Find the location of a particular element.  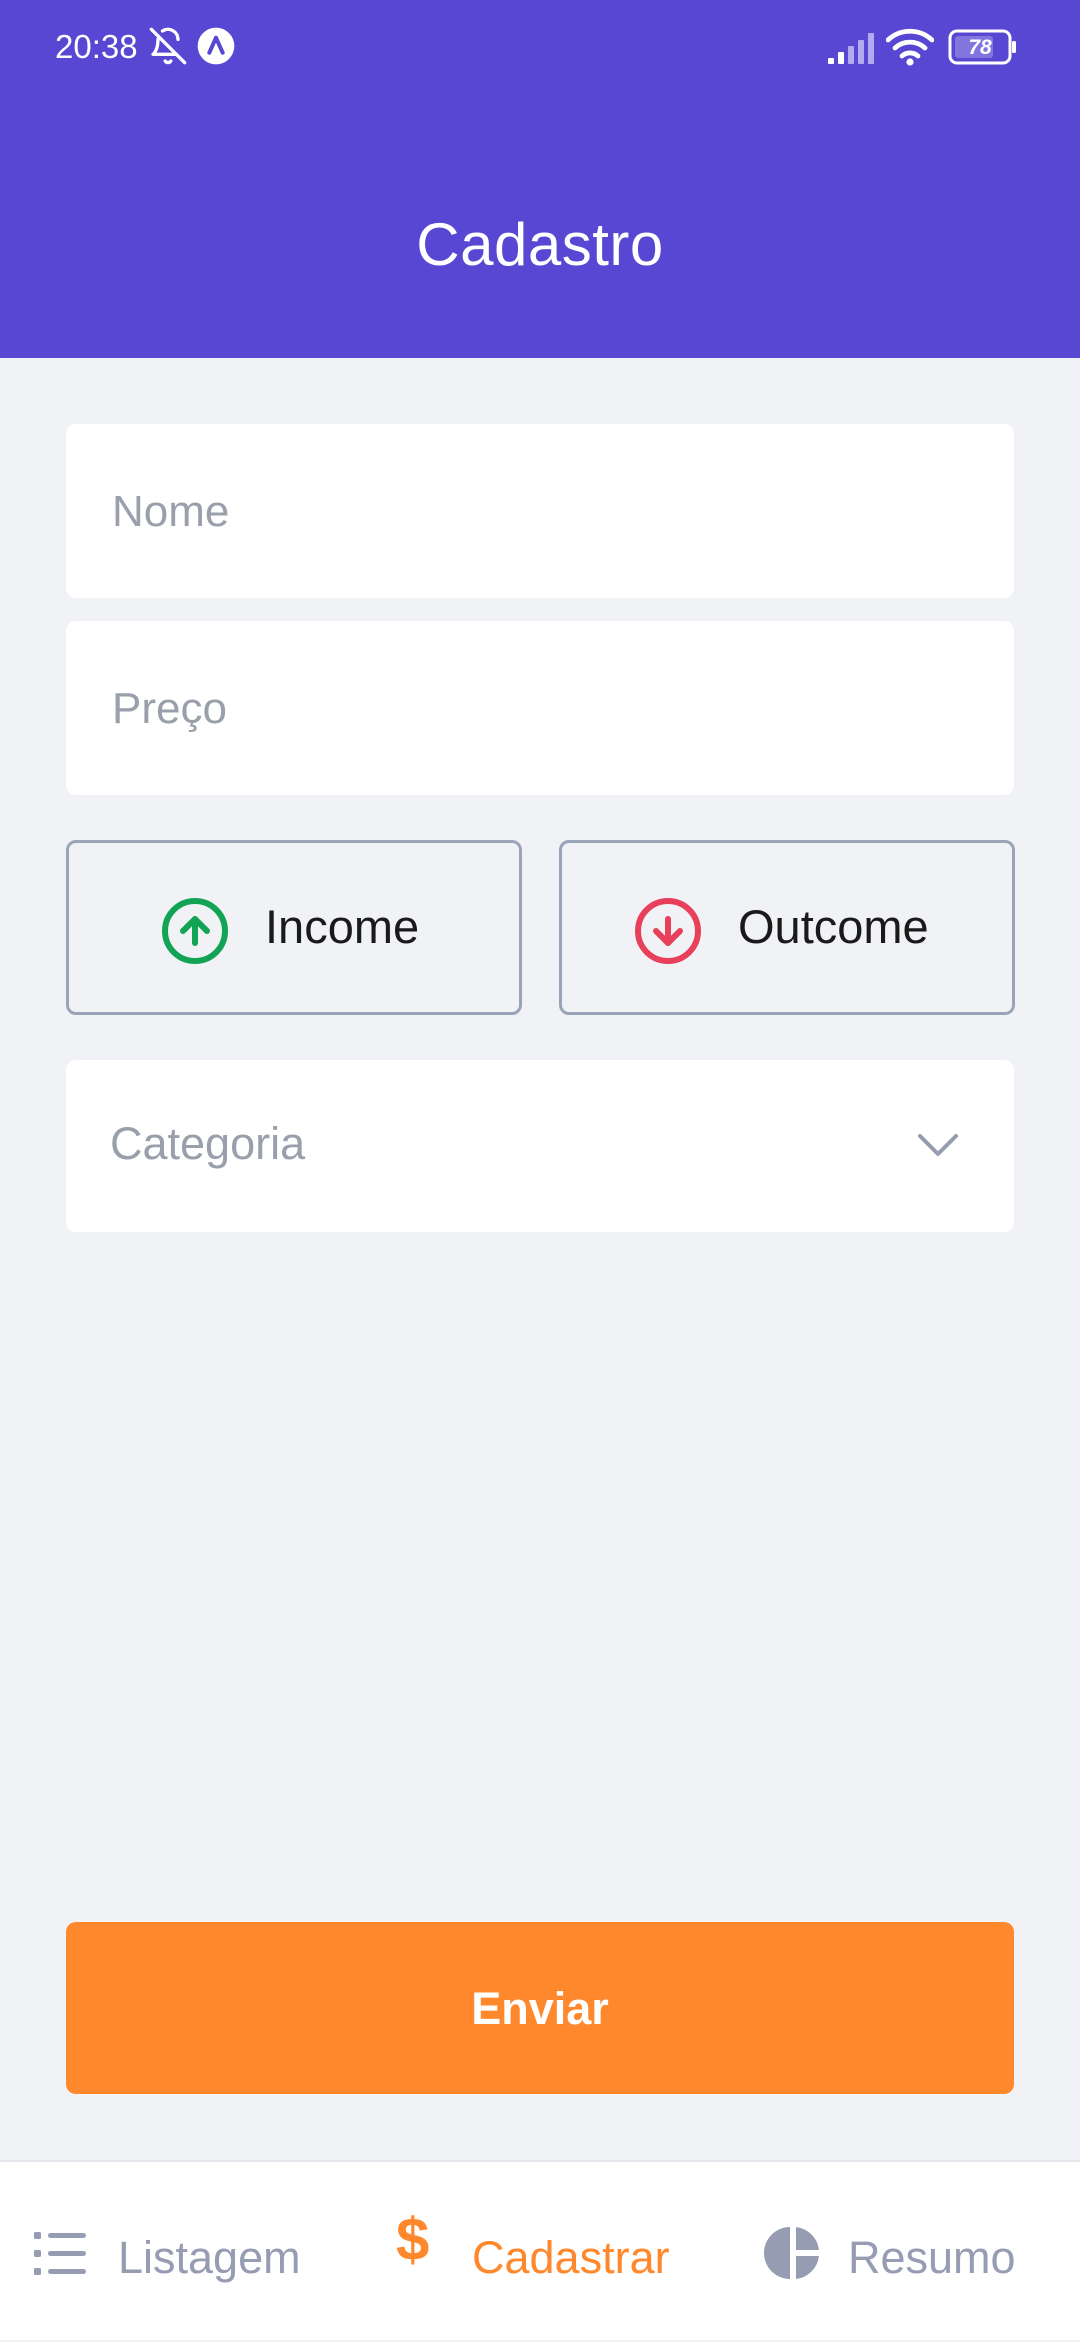

income-label: Income is located at coordinates (342, 926).